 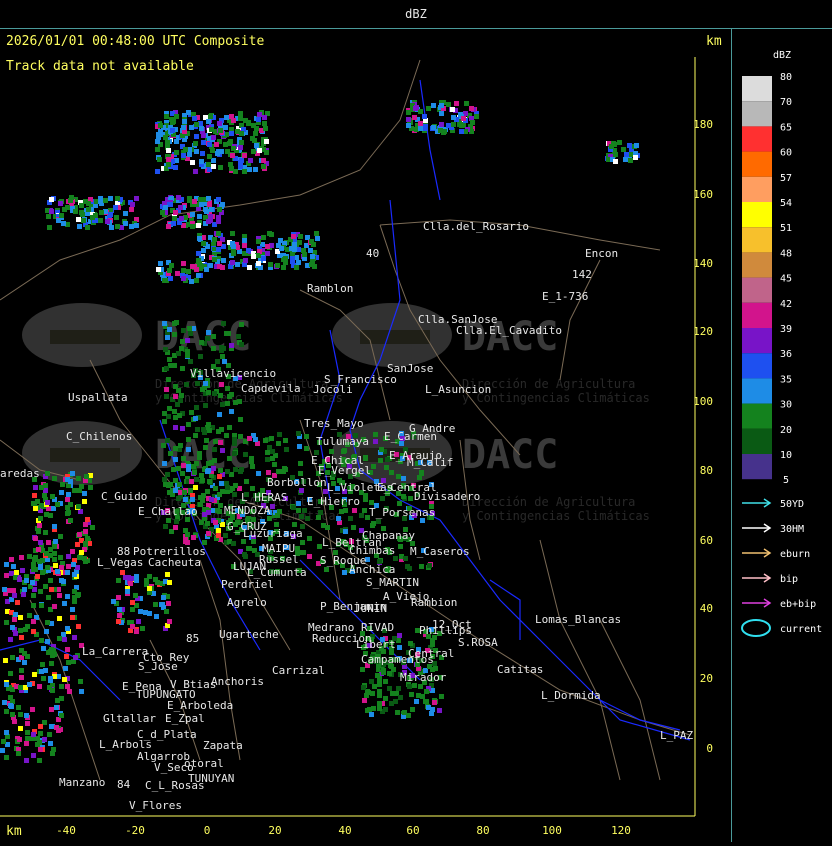 What do you see at coordinates (247, 510) in the screenshot?
I see `place-label: MENDOZA` at bounding box center [247, 510].